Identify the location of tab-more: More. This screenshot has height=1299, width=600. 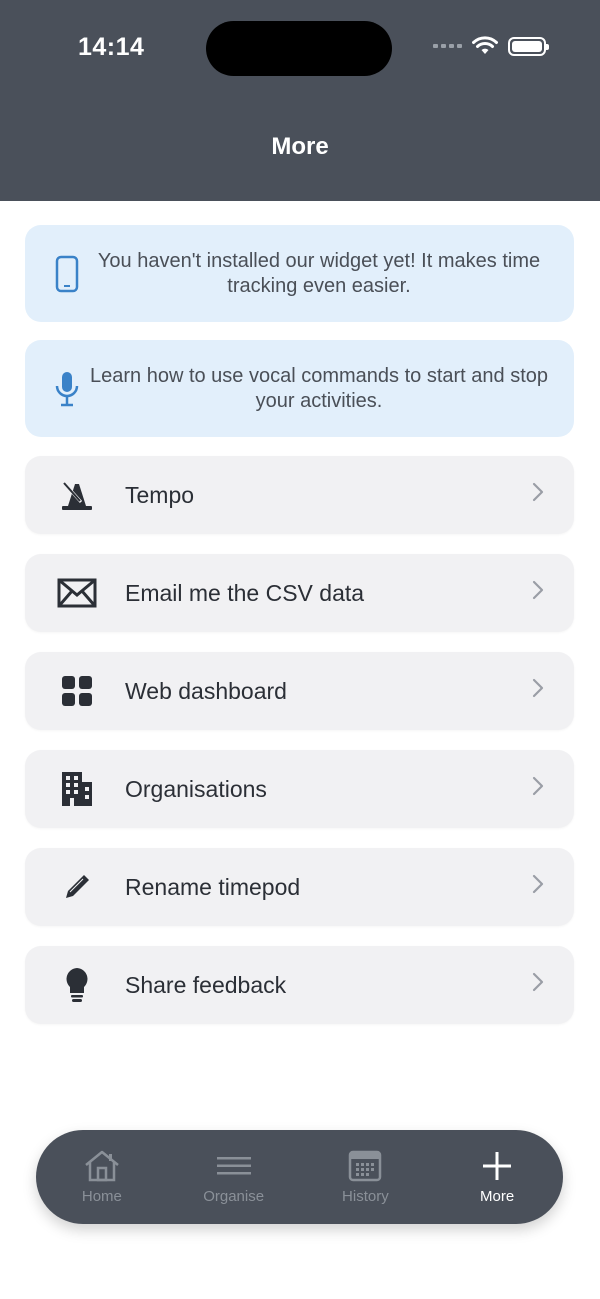
(497, 1177).